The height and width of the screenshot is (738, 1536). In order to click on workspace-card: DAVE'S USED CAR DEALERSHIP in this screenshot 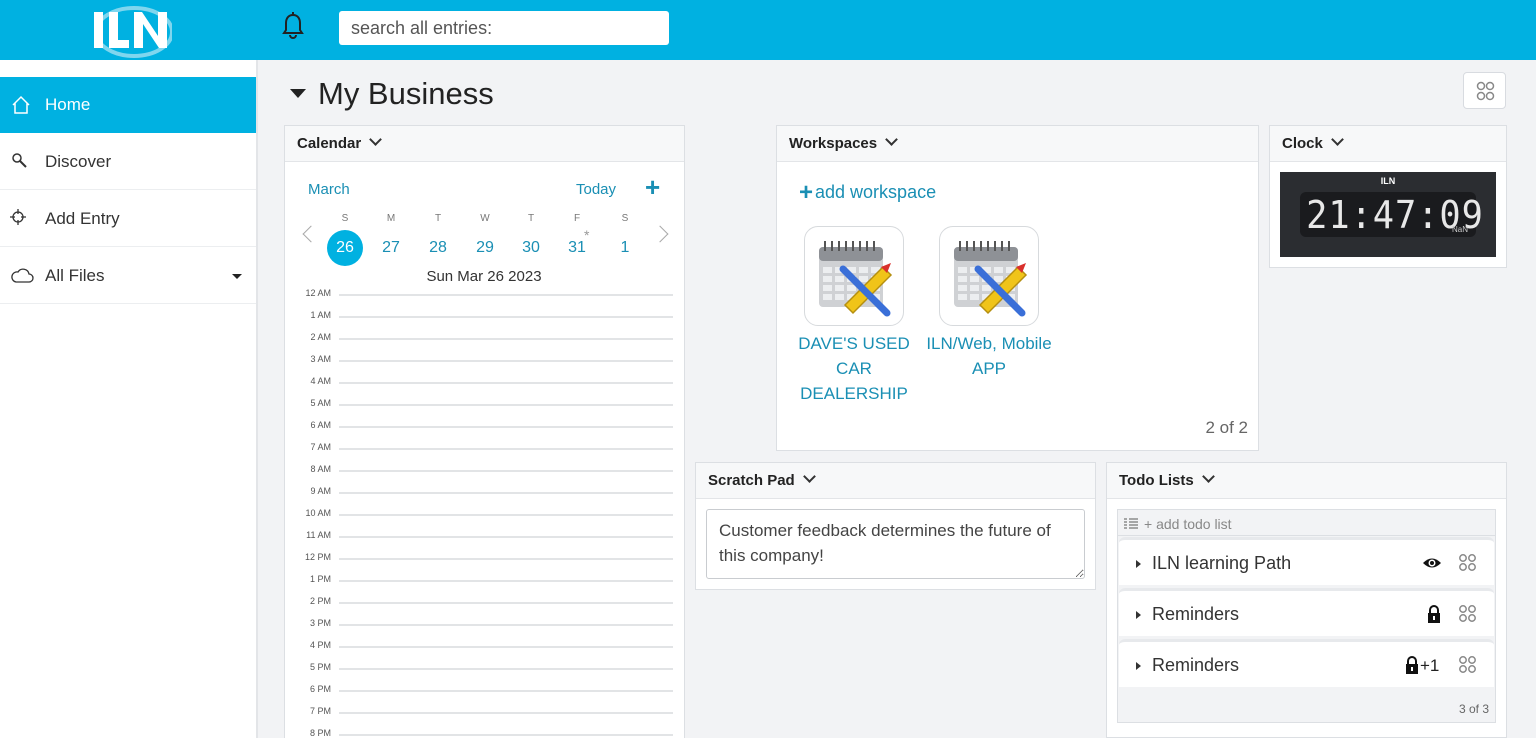, I will do `click(854, 316)`.